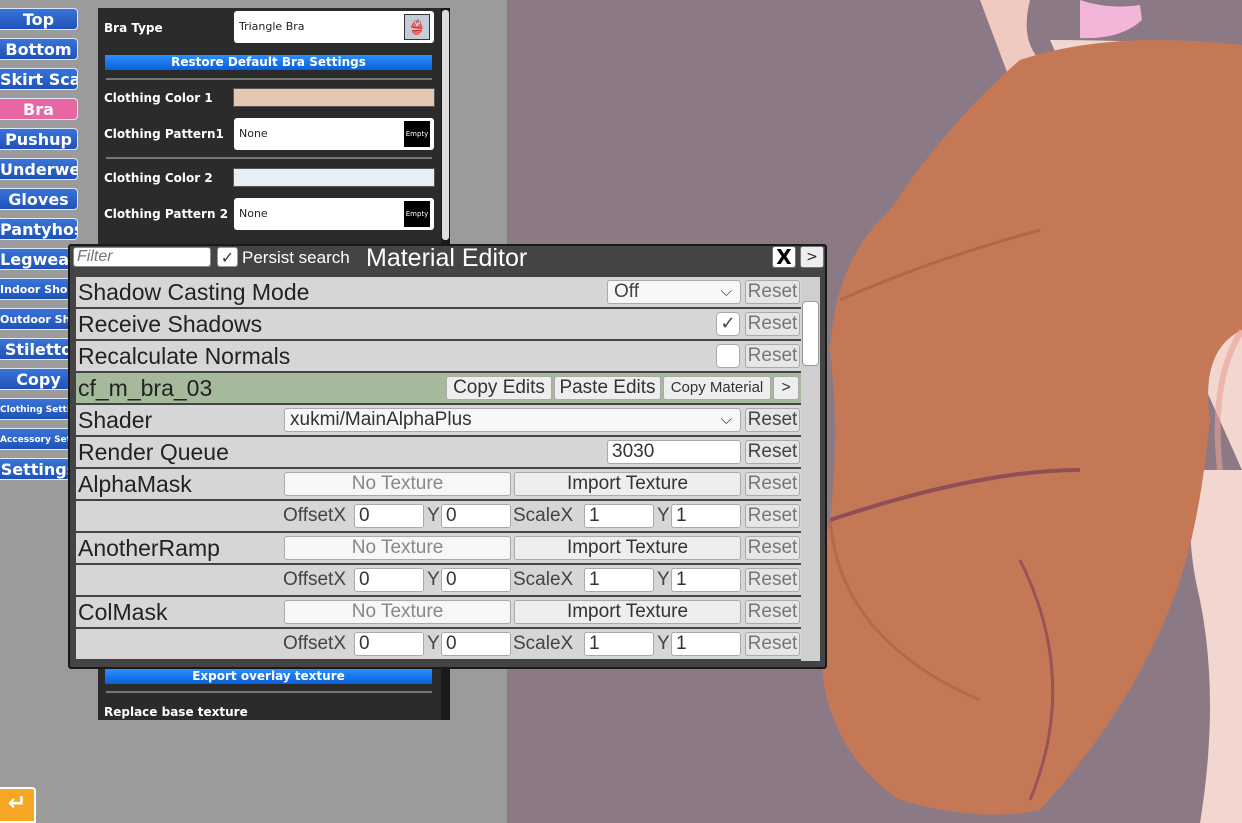 Image resolution: width=1242 pixels, height=823 pixels. Describe the element at coordinates (445, 125) in the screenshot. I see `bra-panel-scroll-thumb` at that location.